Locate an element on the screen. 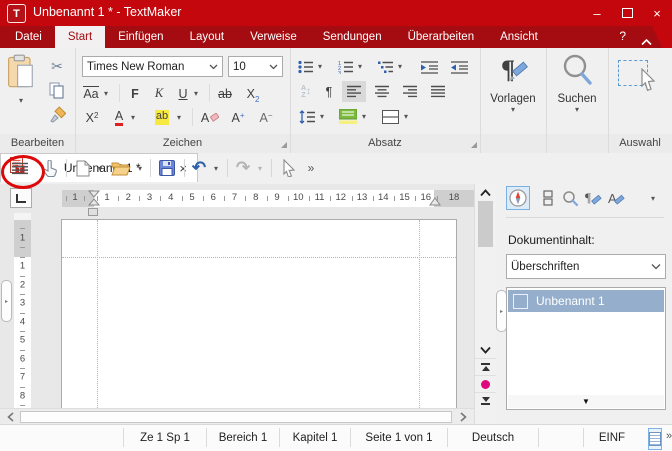 The width and height of the screenshot is (672, 451). subscript-button: X2 is located at coordinates (253, 93).